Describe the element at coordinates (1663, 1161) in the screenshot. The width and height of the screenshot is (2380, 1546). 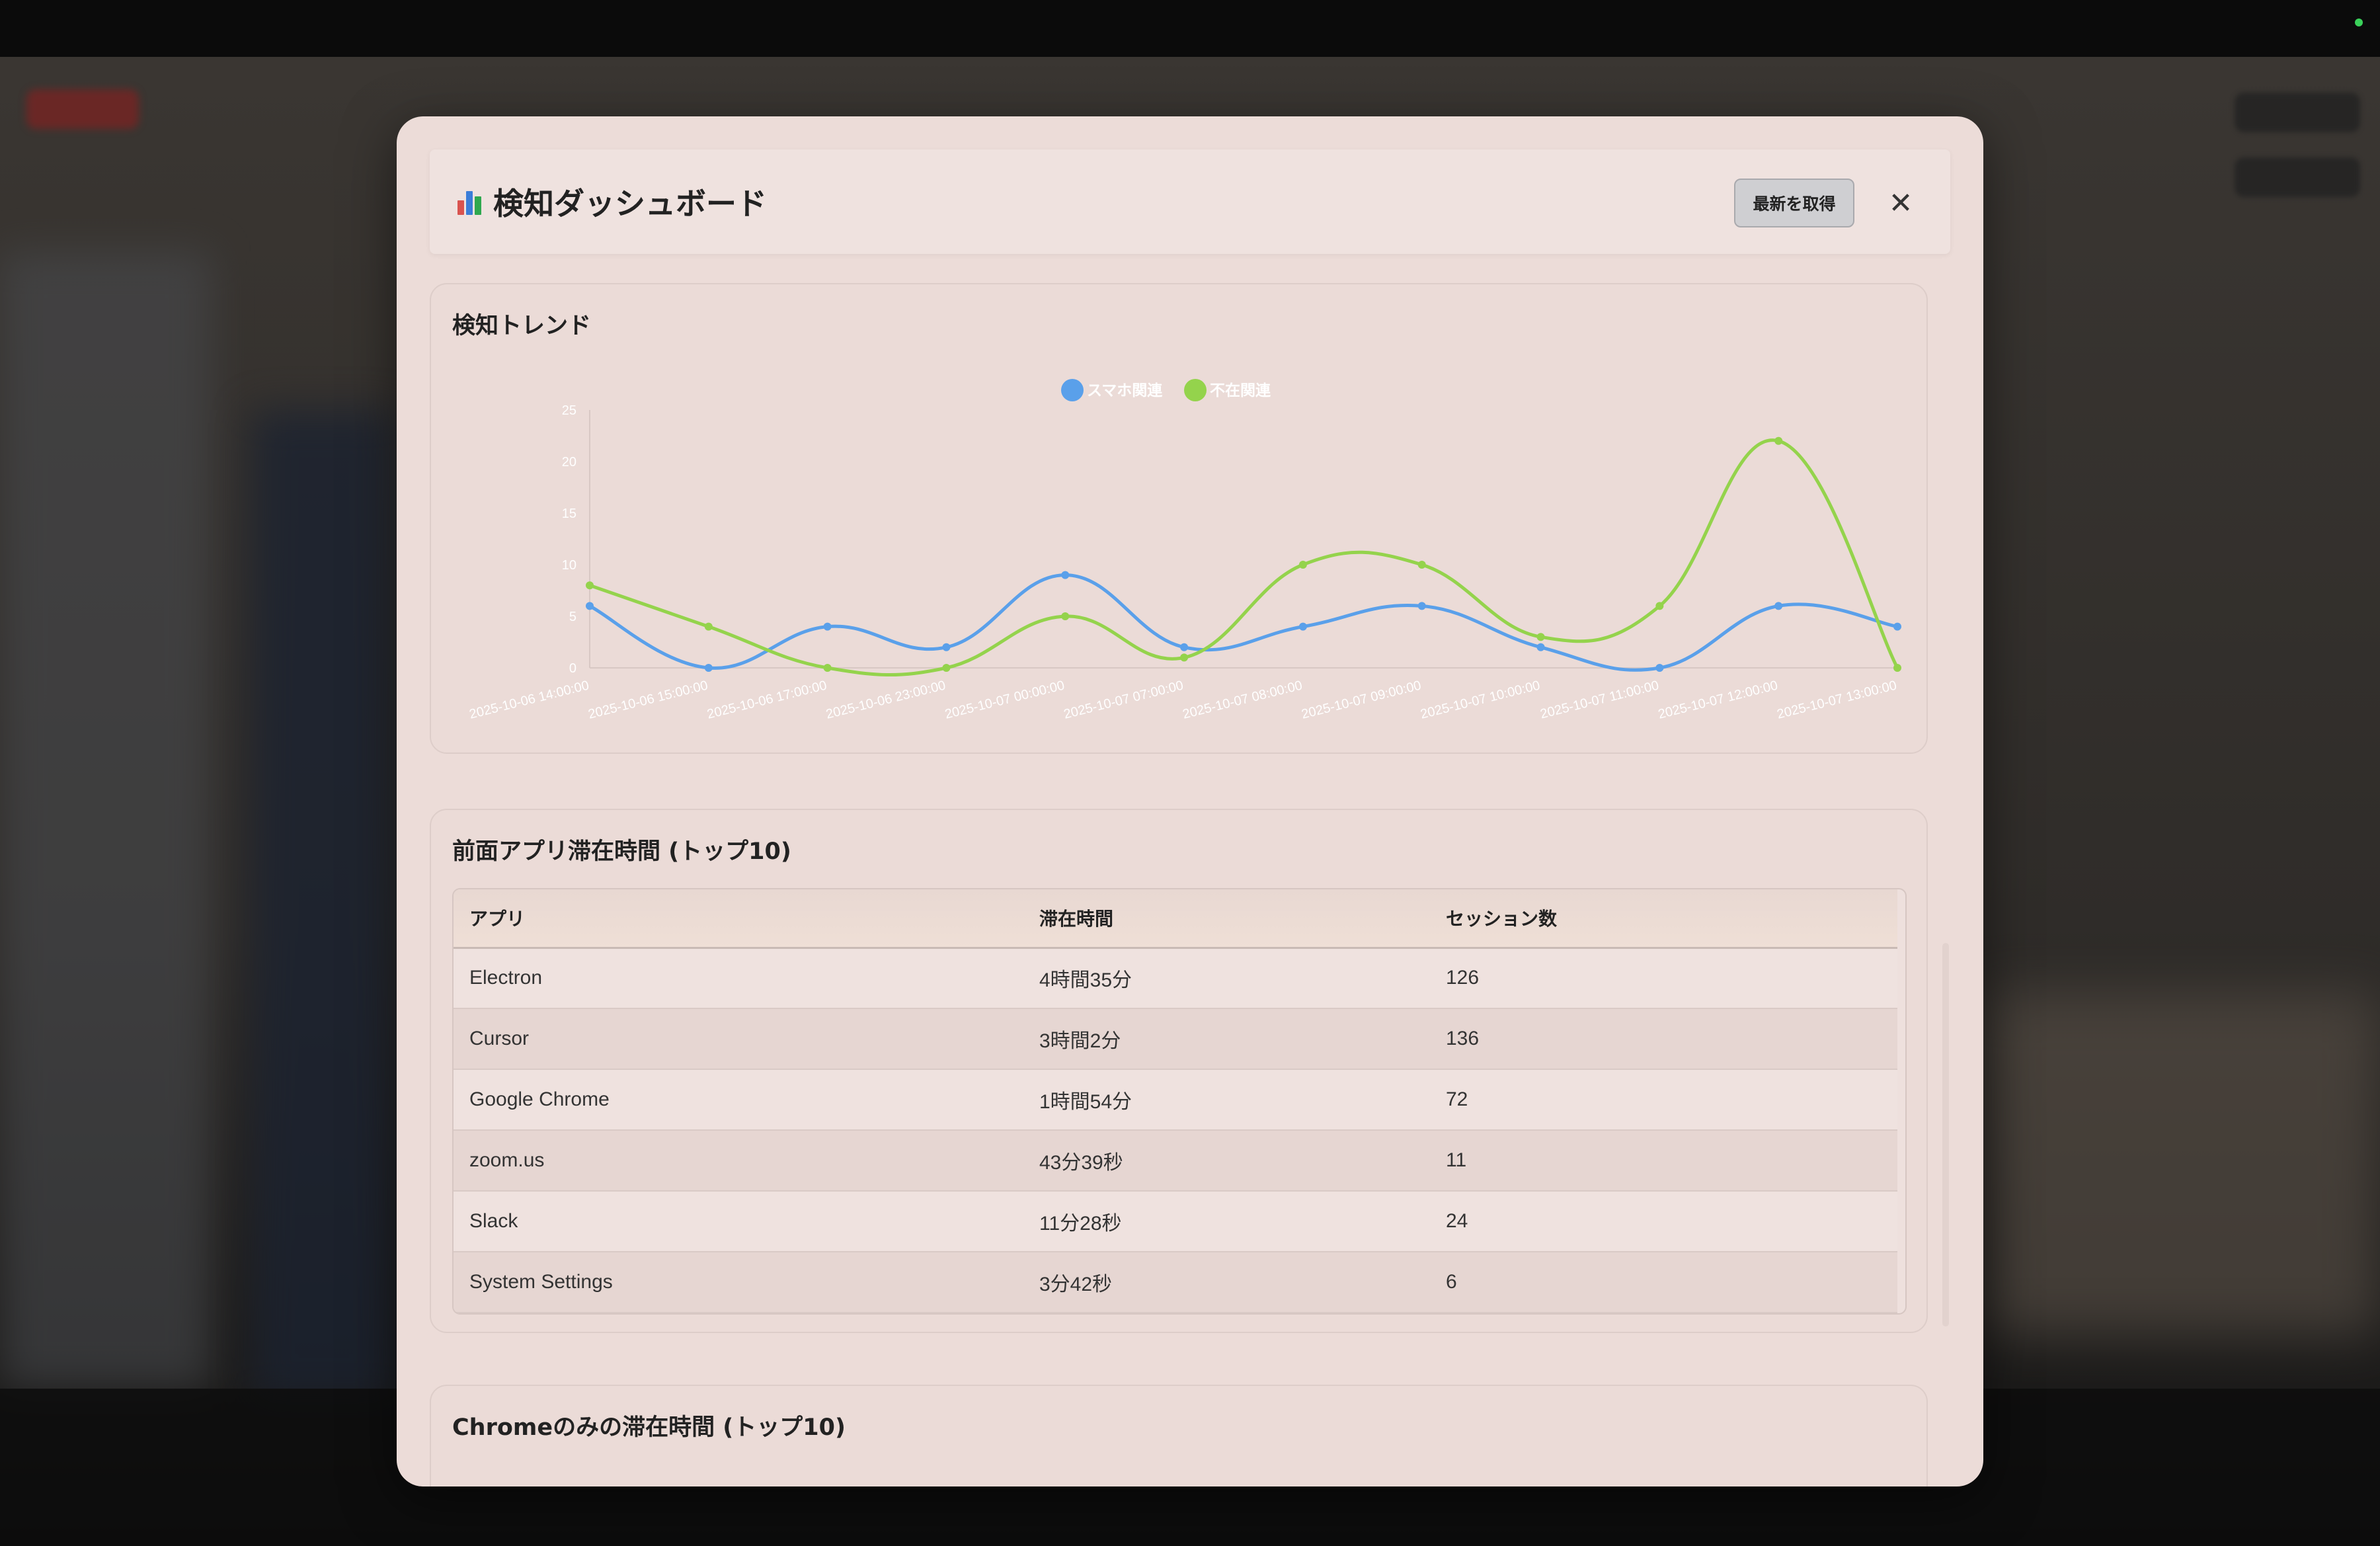
I see `cell-sessions: 11` at that location.